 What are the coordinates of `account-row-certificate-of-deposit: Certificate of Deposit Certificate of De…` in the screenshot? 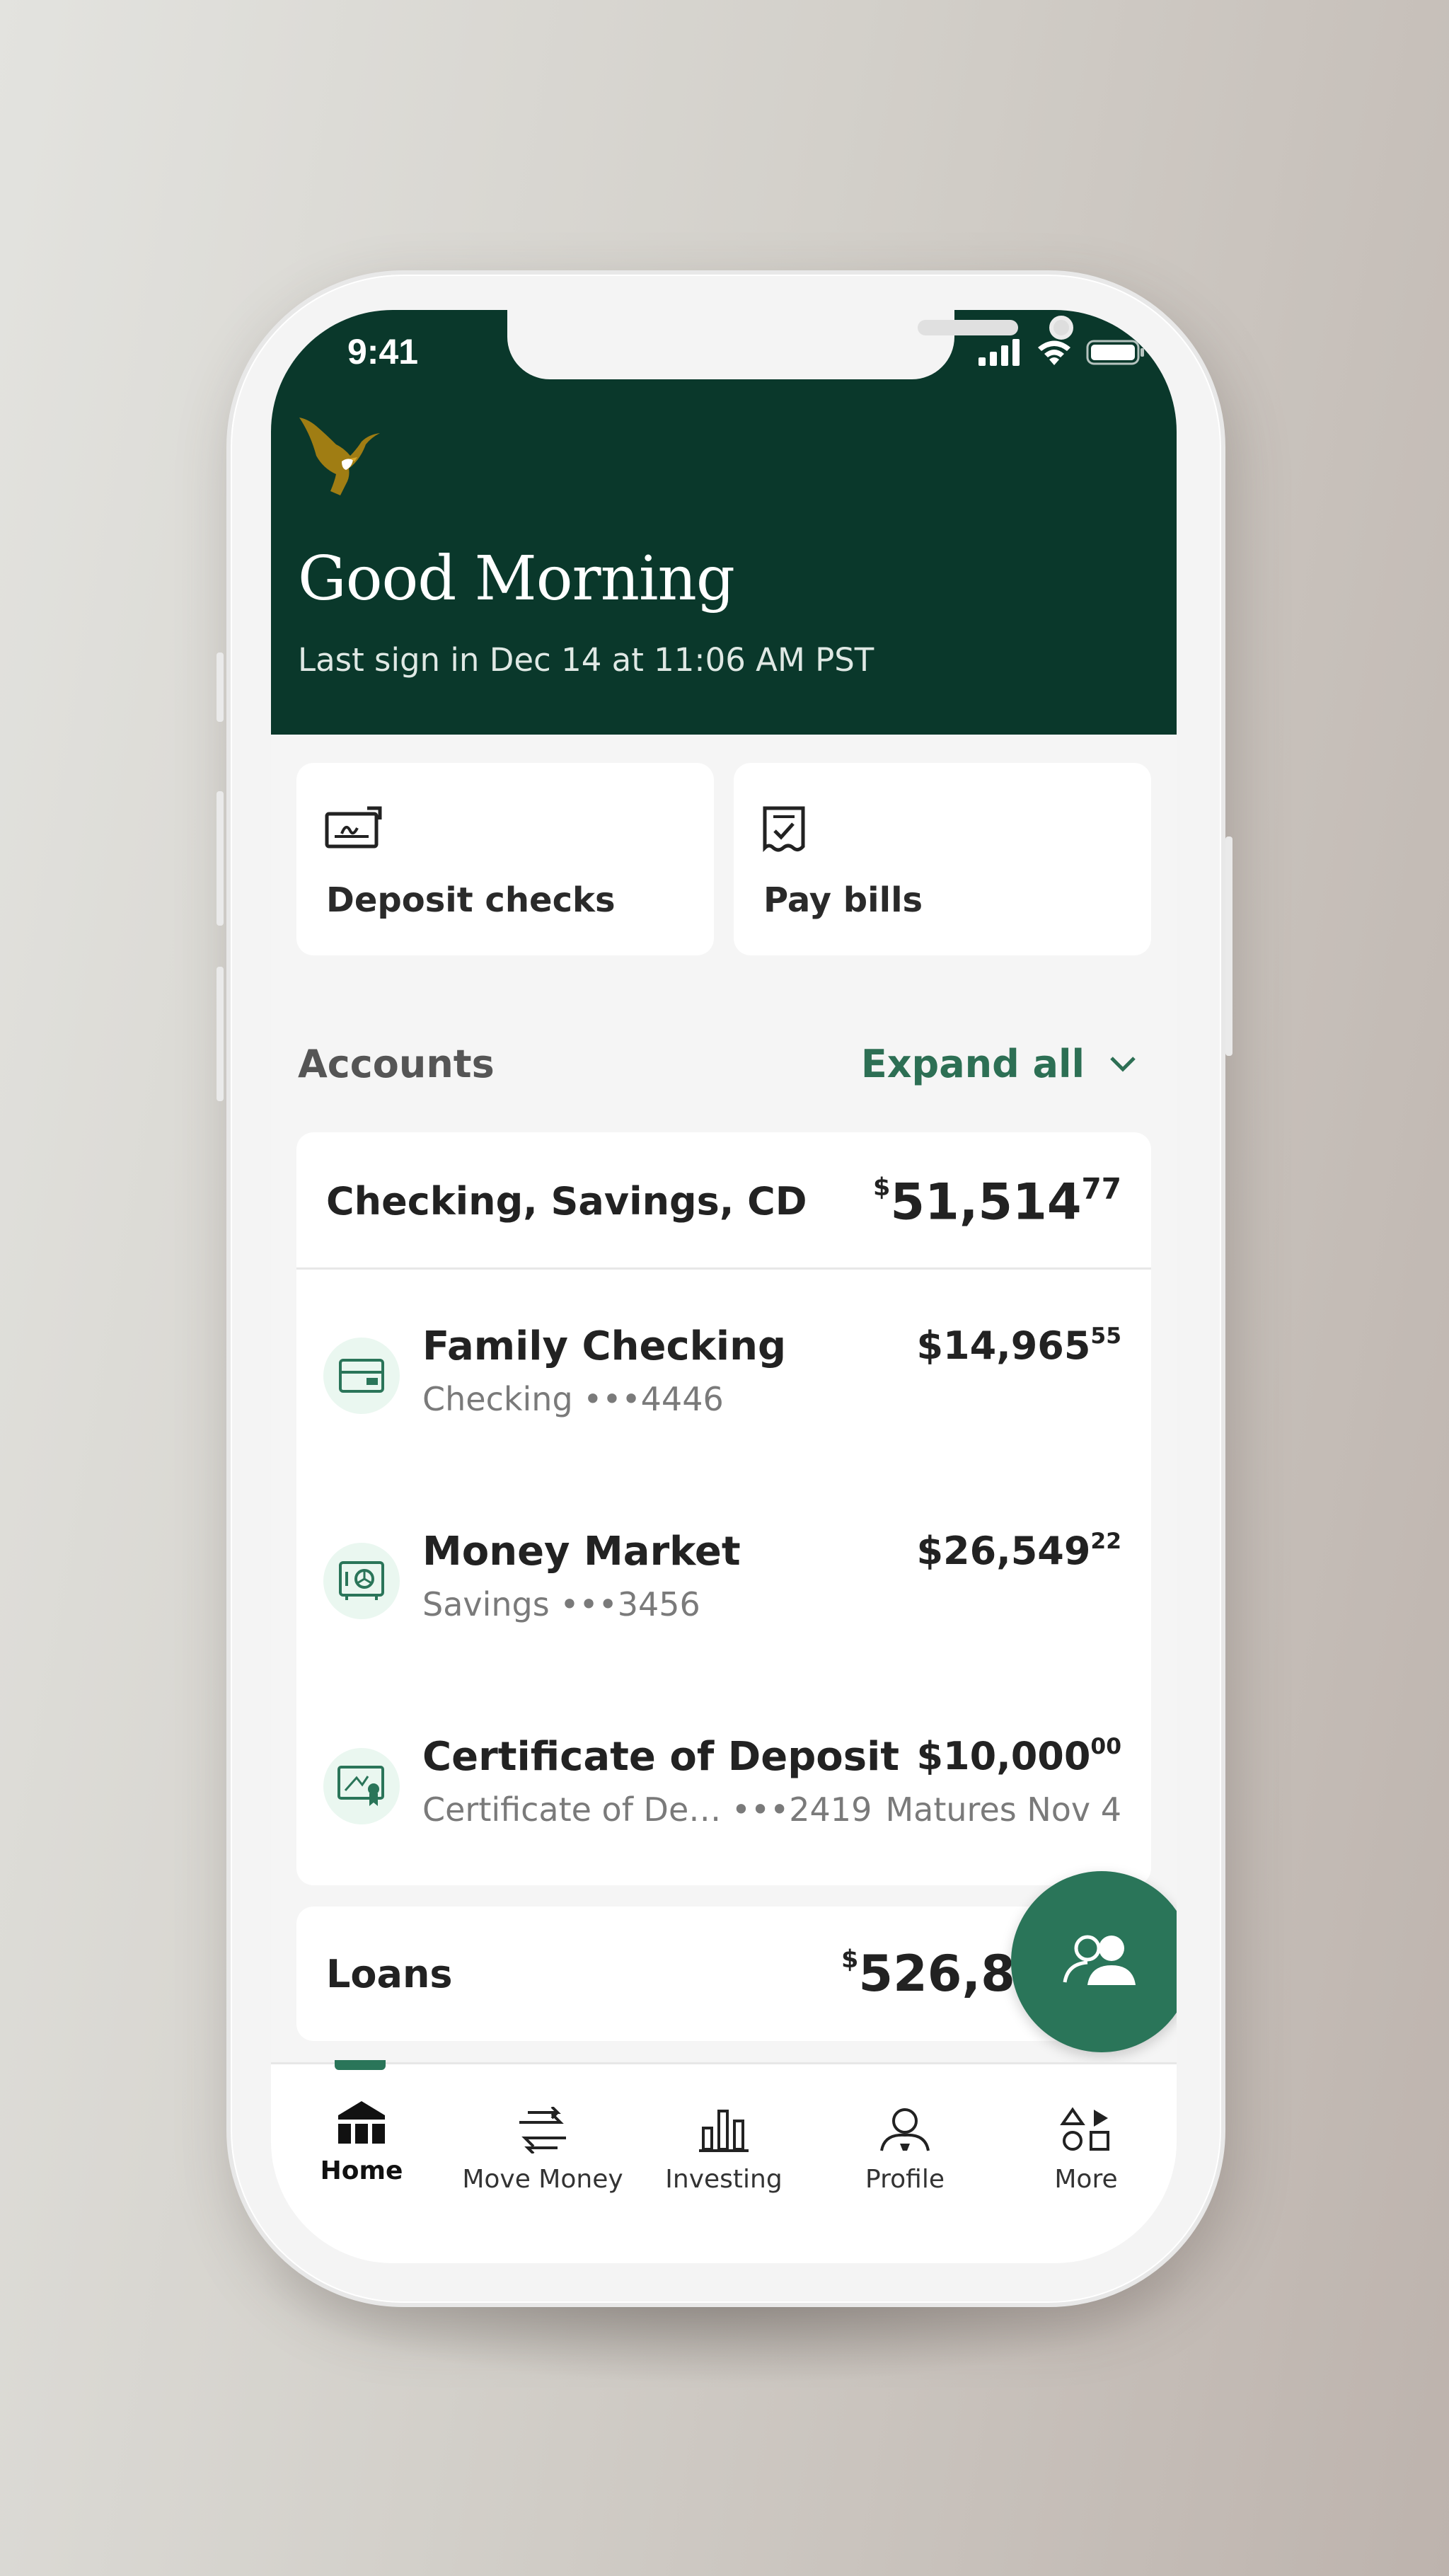 It's located at (723, 1782).